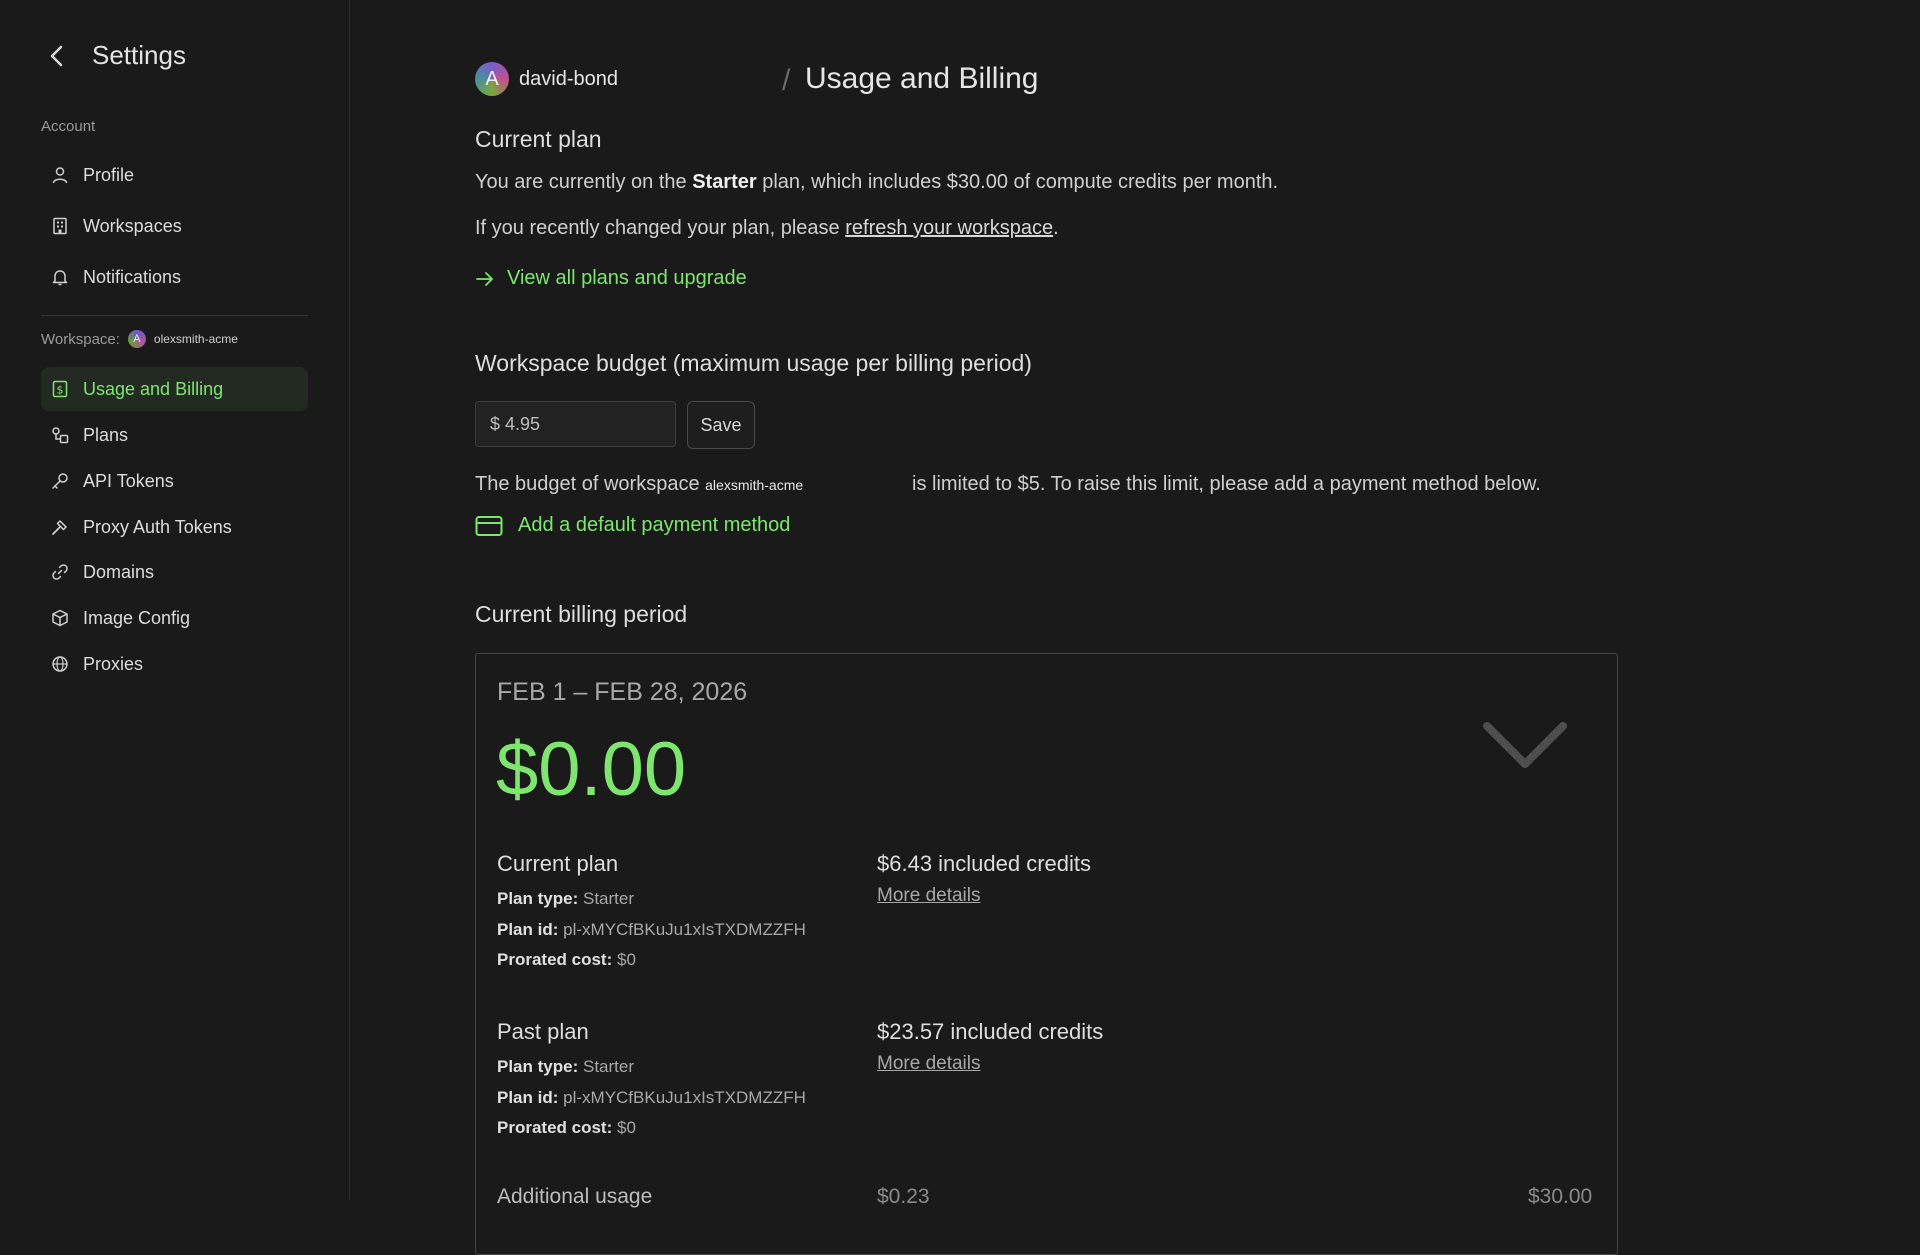 Image resolution: width=1920 pixels, height=1255 pixels. Describe the element at coordinates (581, 614) in the screenshot. I see `billing-period-heading: Current billing period` at that location.